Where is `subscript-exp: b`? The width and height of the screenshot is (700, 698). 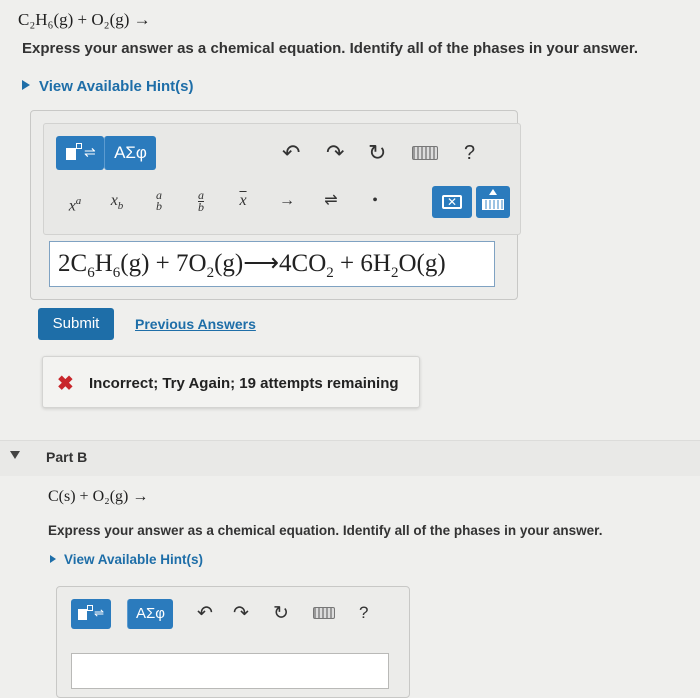 subscript-exp: b is located at coordinates (120, 206).